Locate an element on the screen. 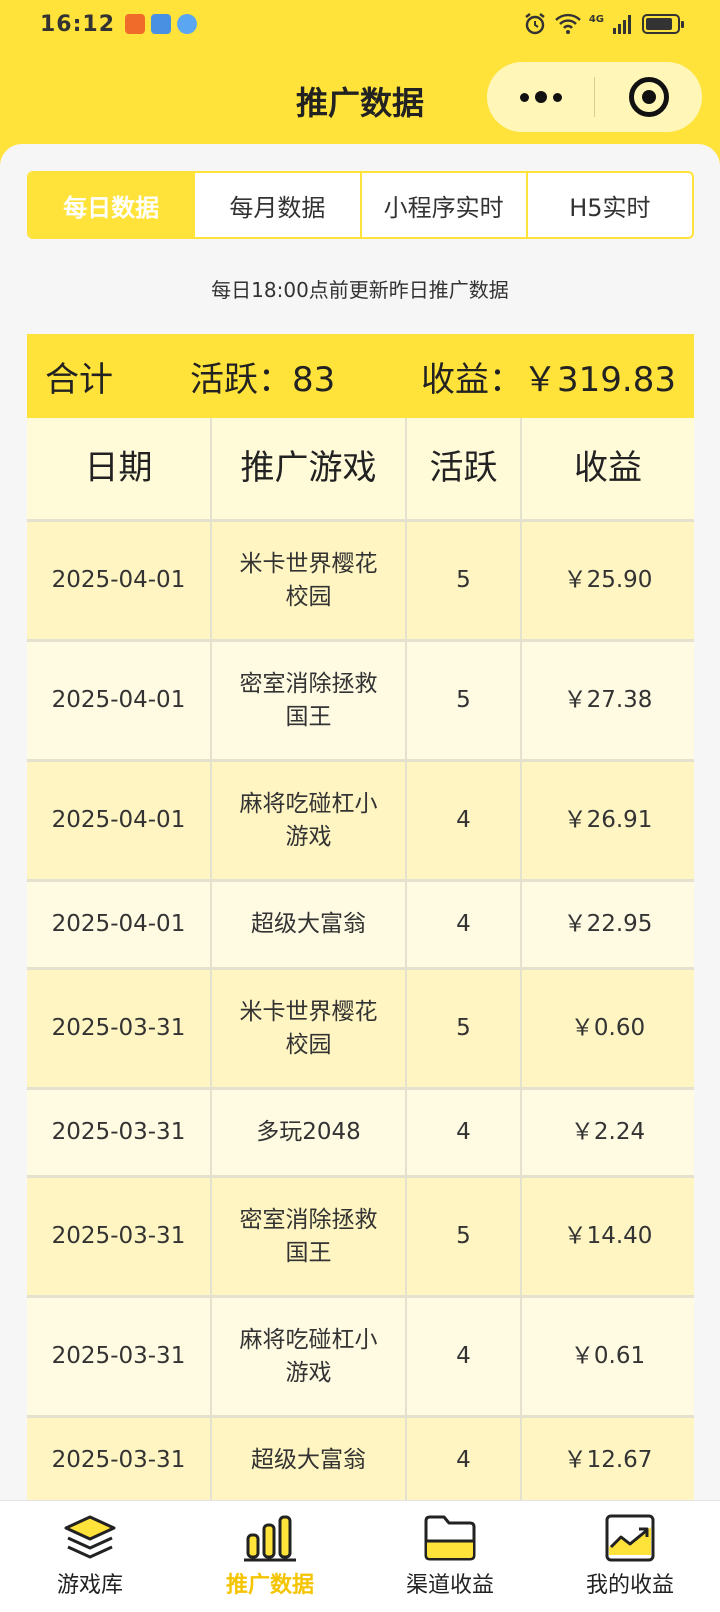  table-row: 2025-03-31 米卡世界樱花校园 5 ￥0.60 is located at coordinates (360, 1030).